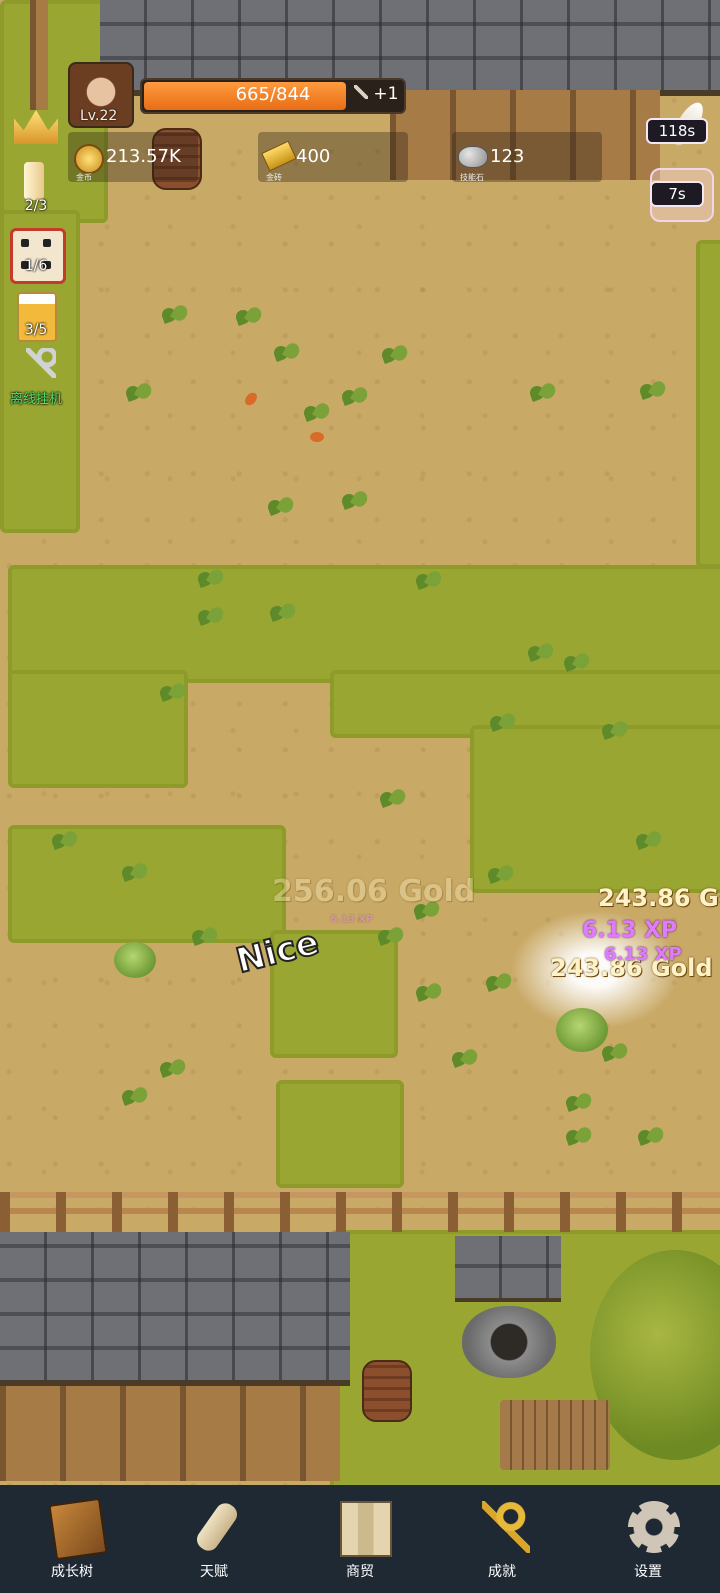 Image resolution: width=720 pixels, height=1593 pixels. Describe the element at coordinates (659, 898) in the screenshot. I see `gold-gain-text: 243.86 Gold` at that location.